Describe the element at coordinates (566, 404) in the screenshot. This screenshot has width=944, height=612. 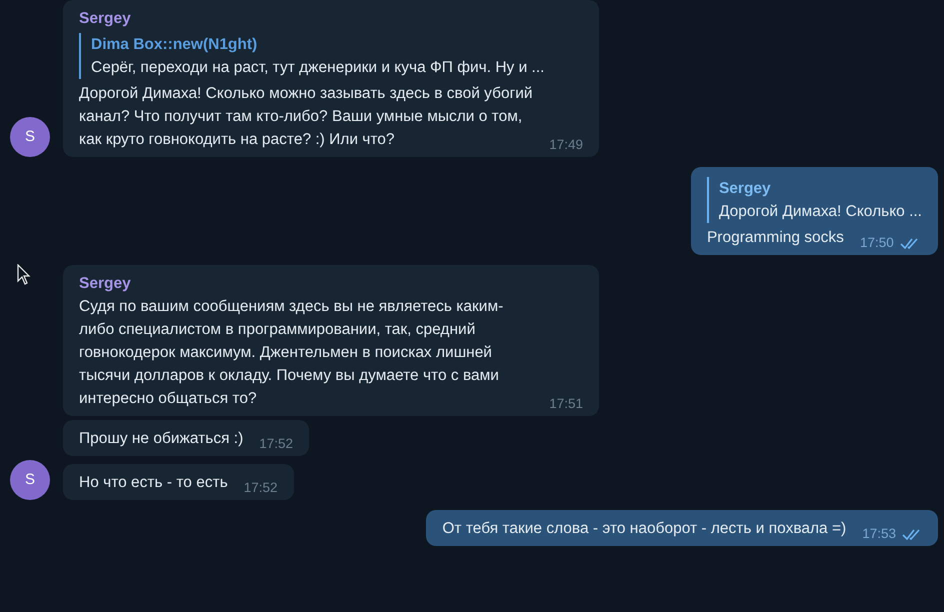
I see `message-time: 17:51` at that location.